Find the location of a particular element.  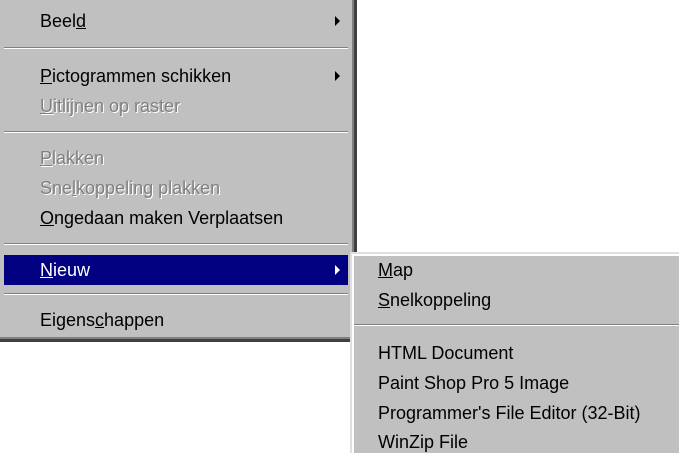

menu-item-label: Sne is located at coordinates (56, 188).